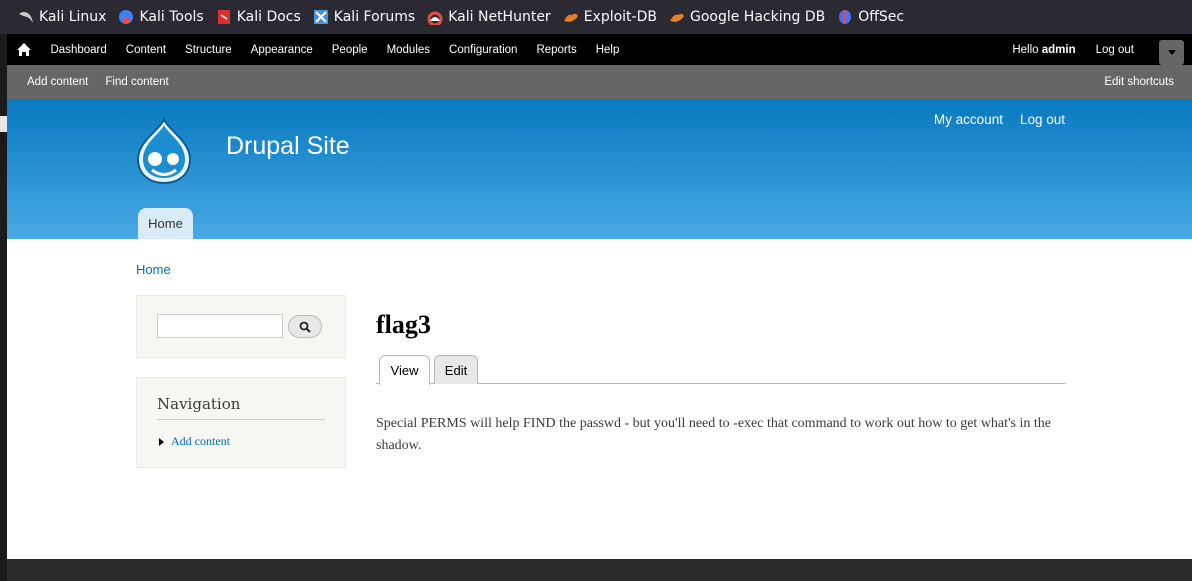  I want to click on my-account-link: My account, so click(968, 119).